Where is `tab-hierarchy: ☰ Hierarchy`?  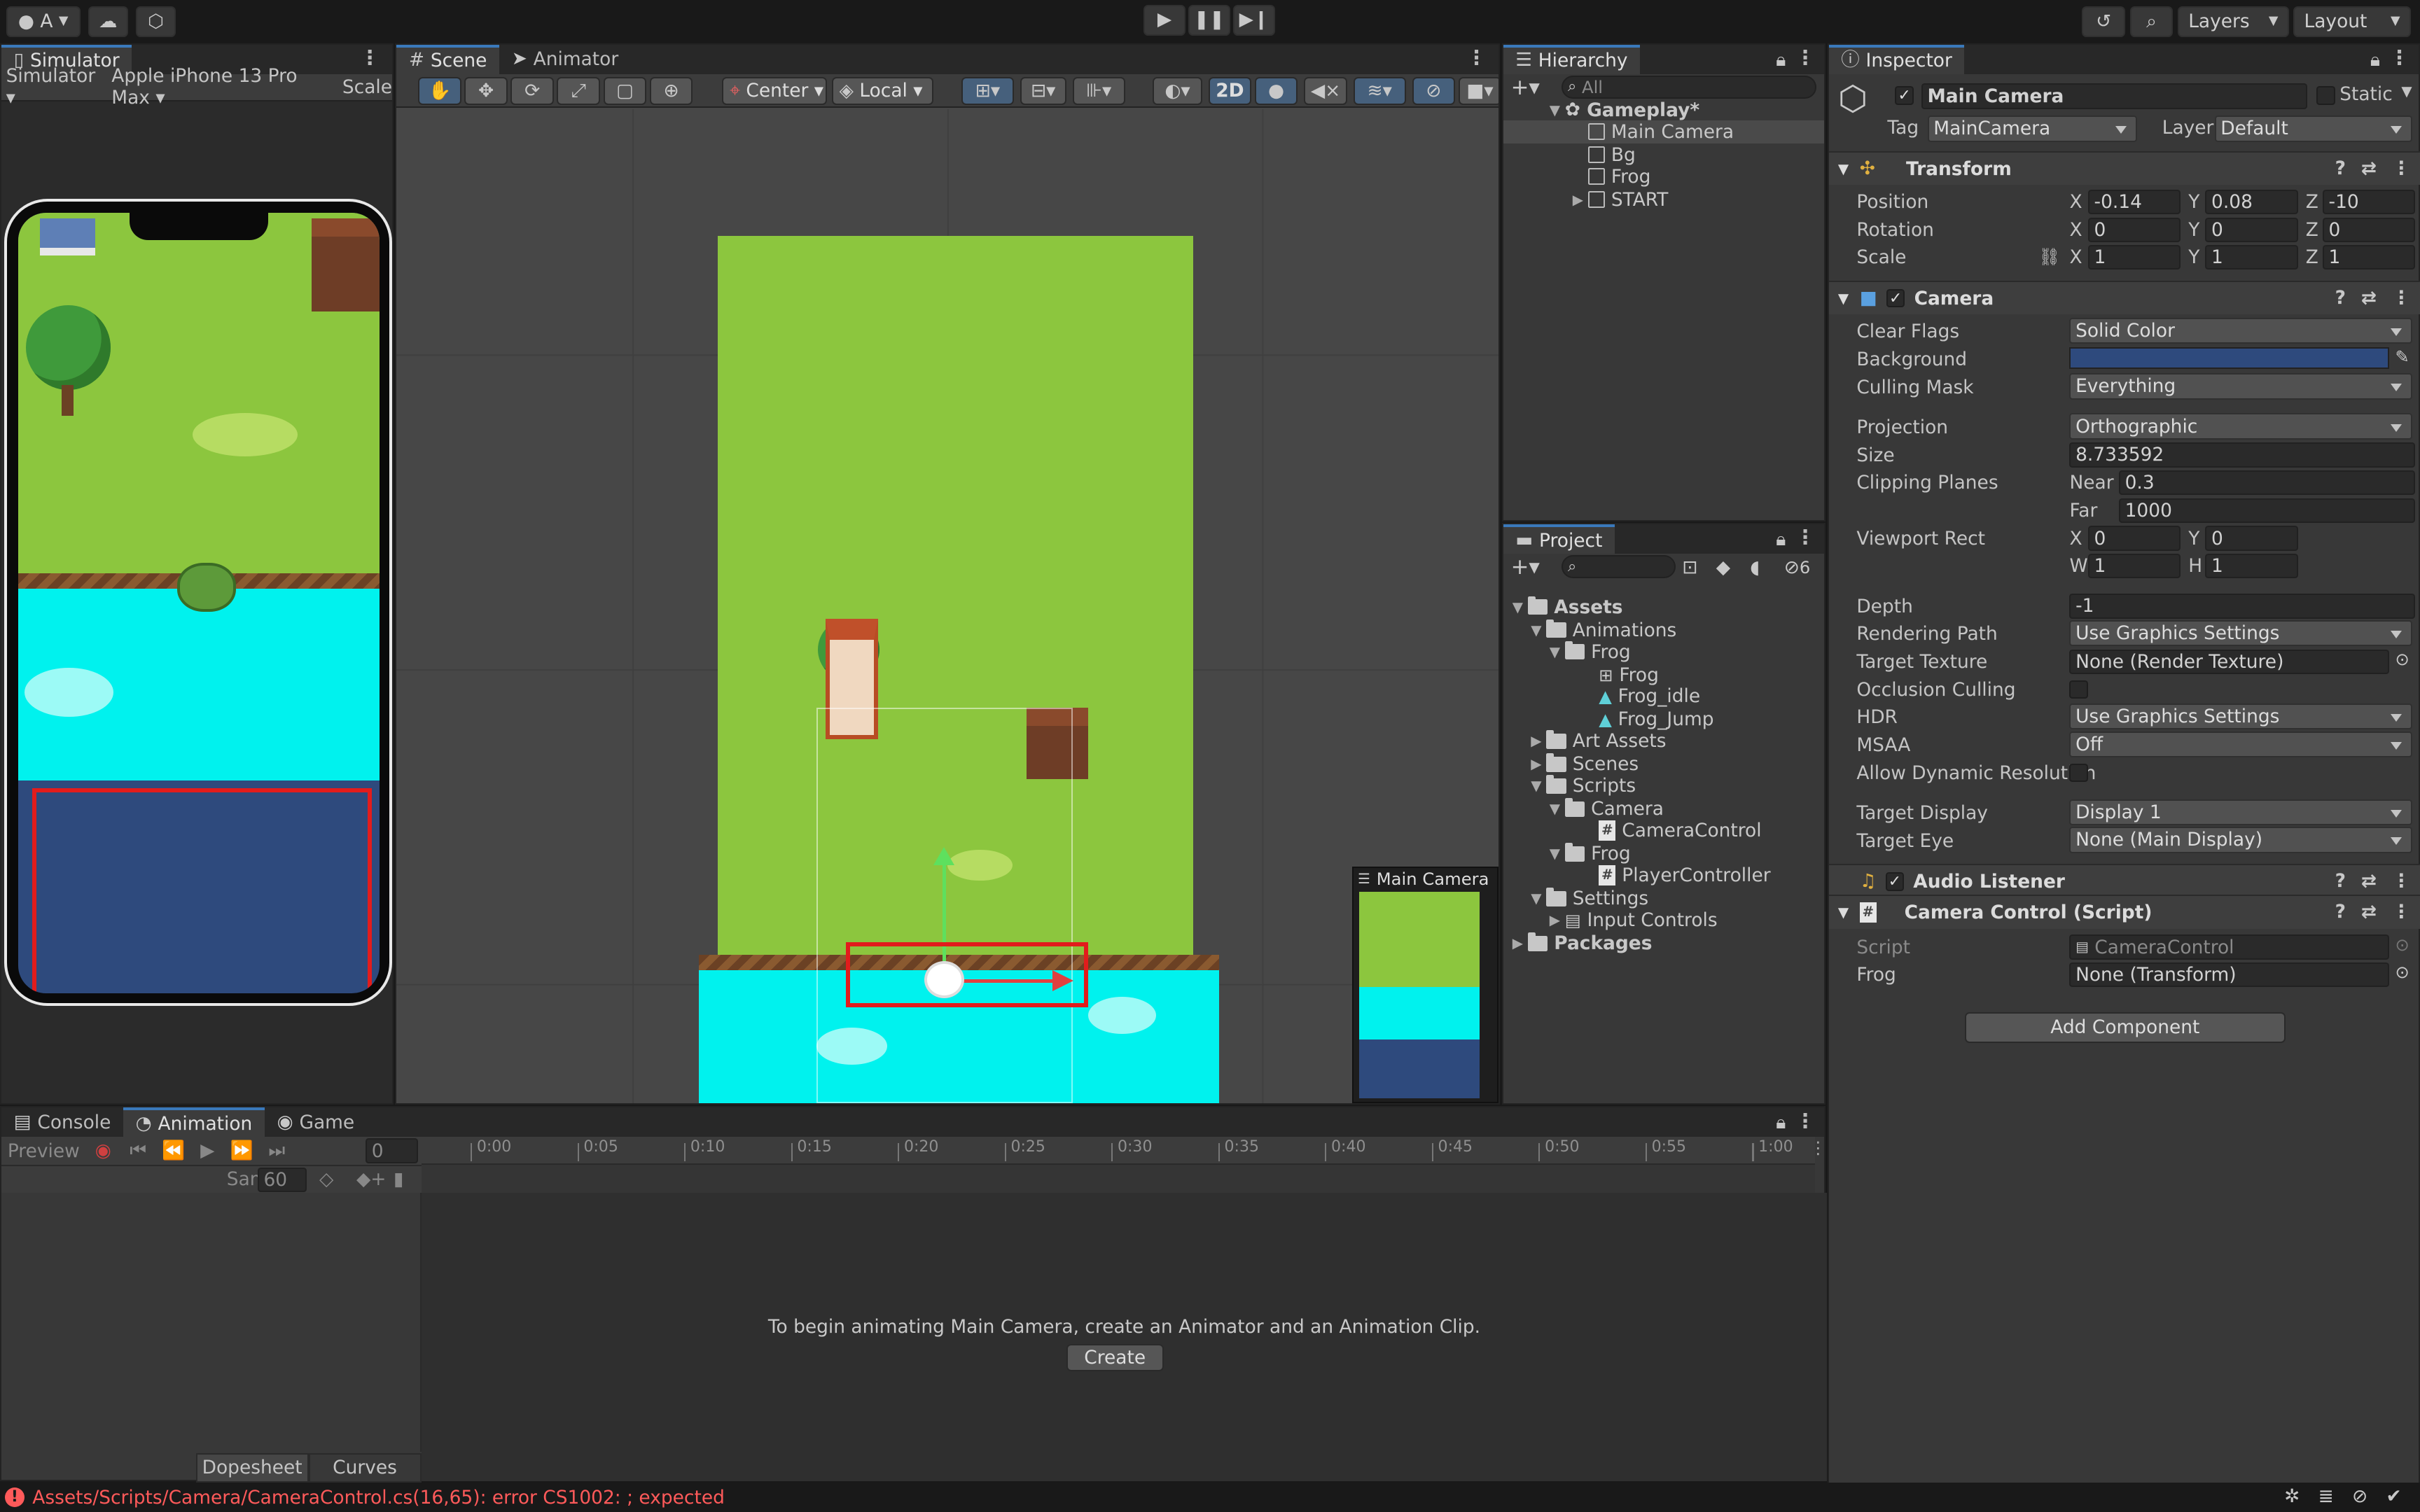
tab-hierarchy: ☰ Hierarchy is located at coordinates (1572, 59).